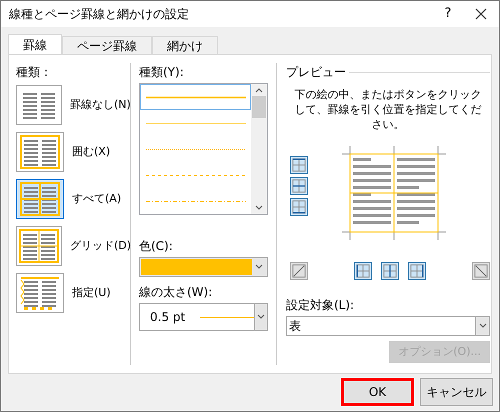 The image size is (500, 412). What do you see at coordinates (91, 152) in the screenshot?
I see `preset-label: 囲む(X)` at bounding box center [91, 152].